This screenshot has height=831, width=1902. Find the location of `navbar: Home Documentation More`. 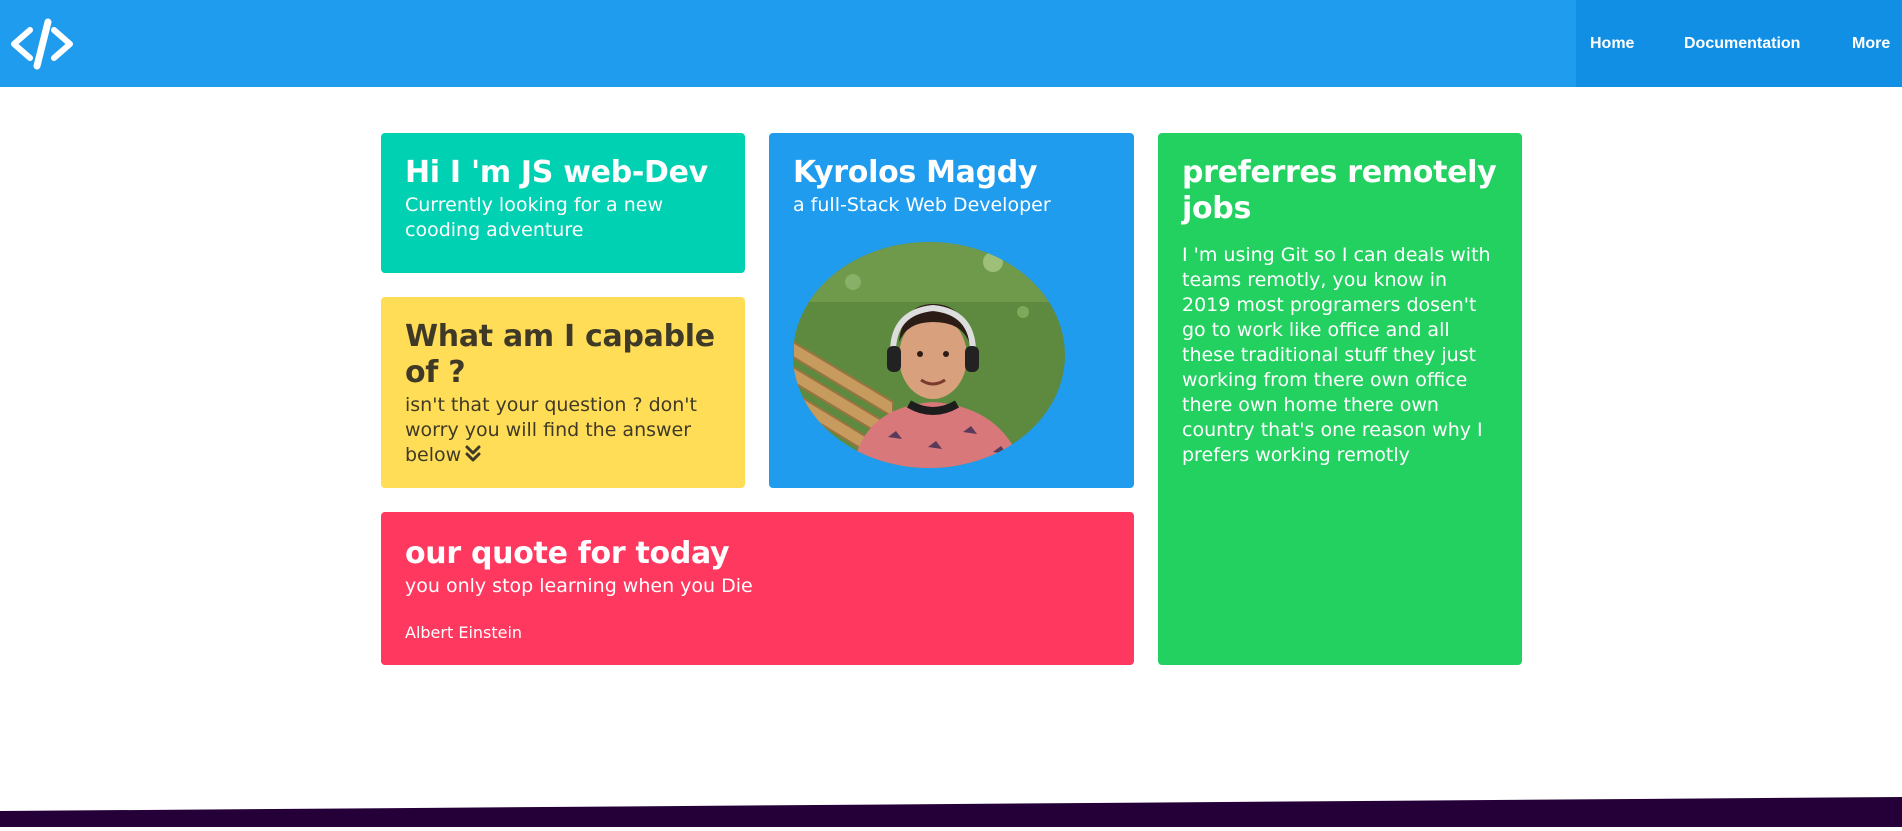

navbar: Home Documentation More is located at coordinates (951, 43).